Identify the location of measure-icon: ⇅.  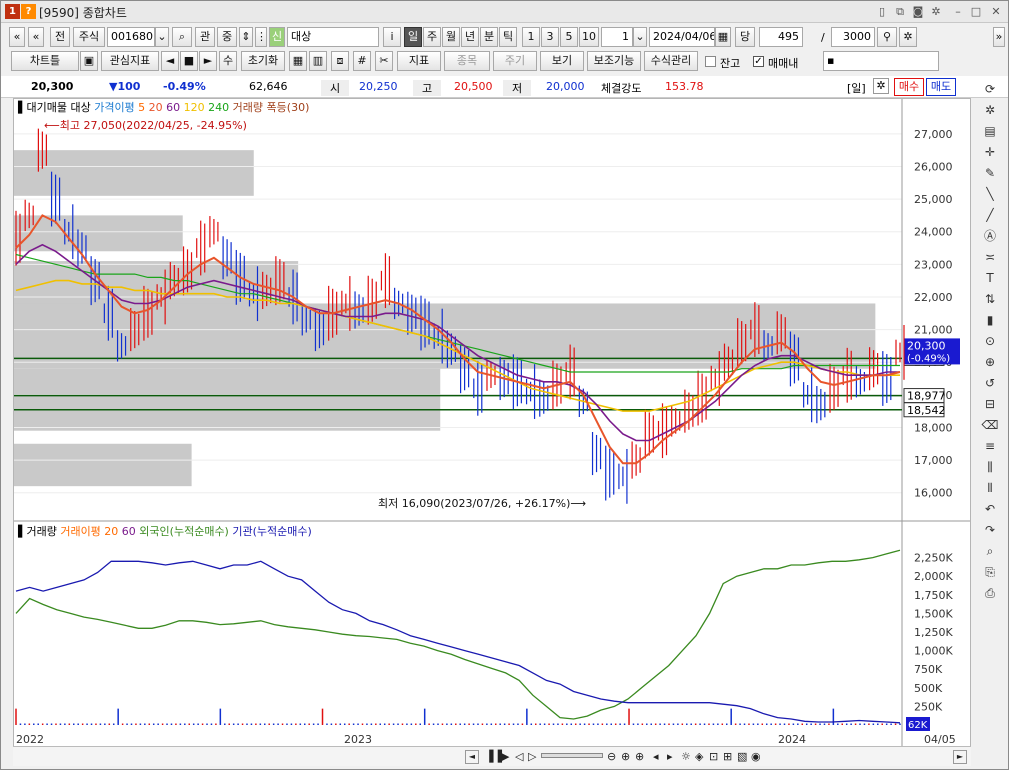
(990, 299).